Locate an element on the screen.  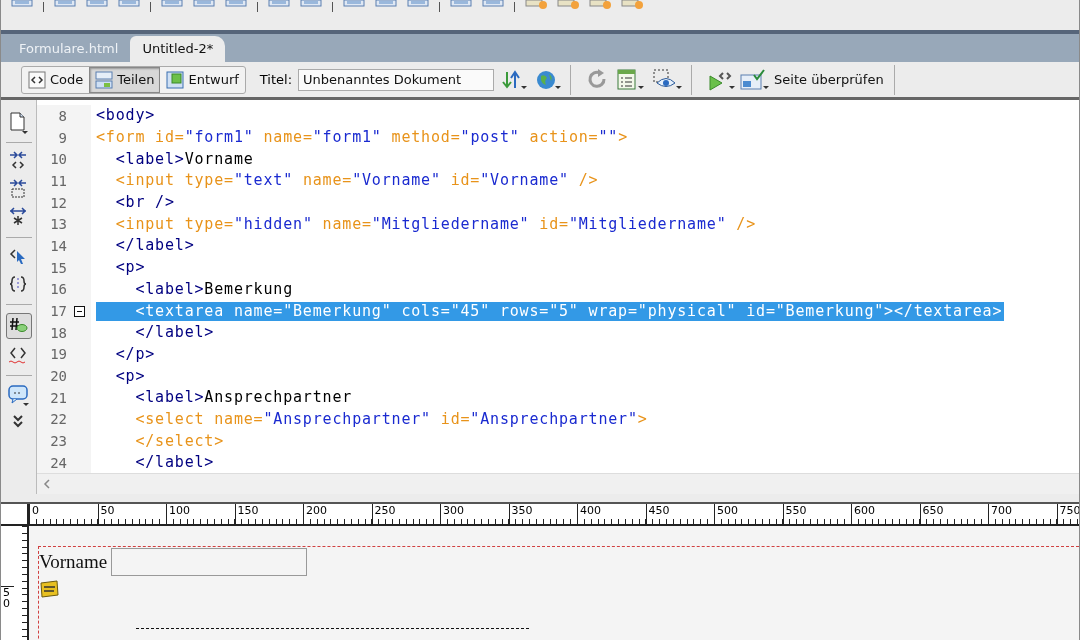
document-tab: Untitled-2* is located at coordinates (178, 49).